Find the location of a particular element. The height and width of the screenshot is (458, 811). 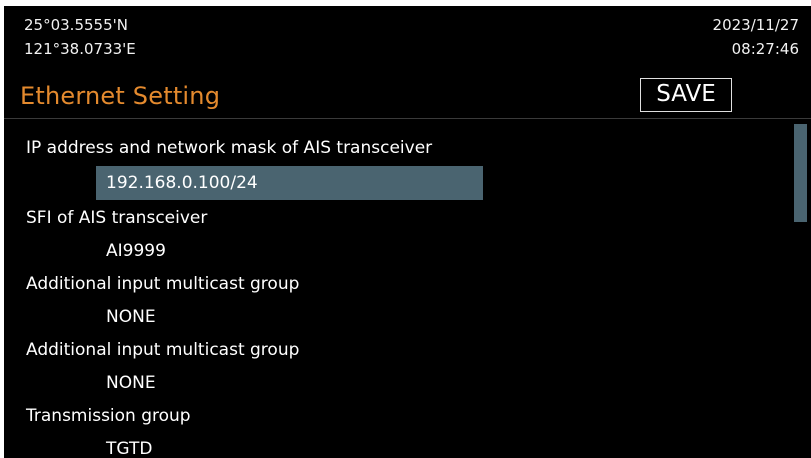

setting-value-sfi: AI9999 is located at coordinates (131, 251).